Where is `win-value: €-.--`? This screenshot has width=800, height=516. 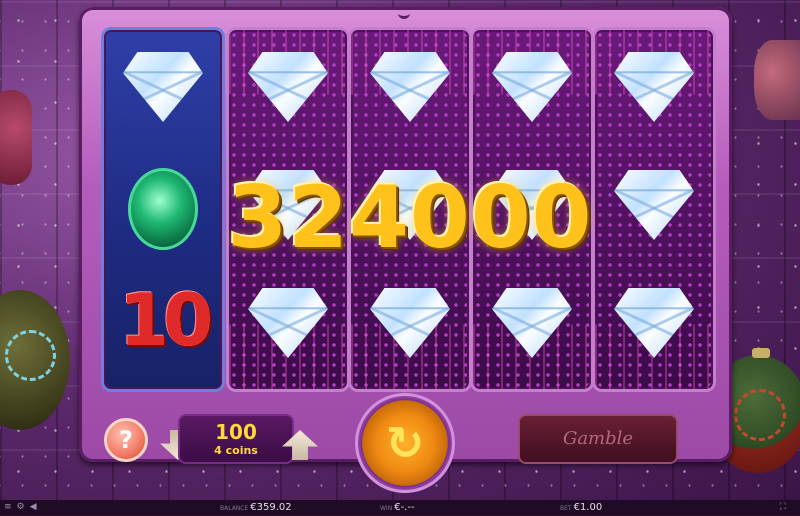 win-value: €-.-- is located at coordinates (404, 507).